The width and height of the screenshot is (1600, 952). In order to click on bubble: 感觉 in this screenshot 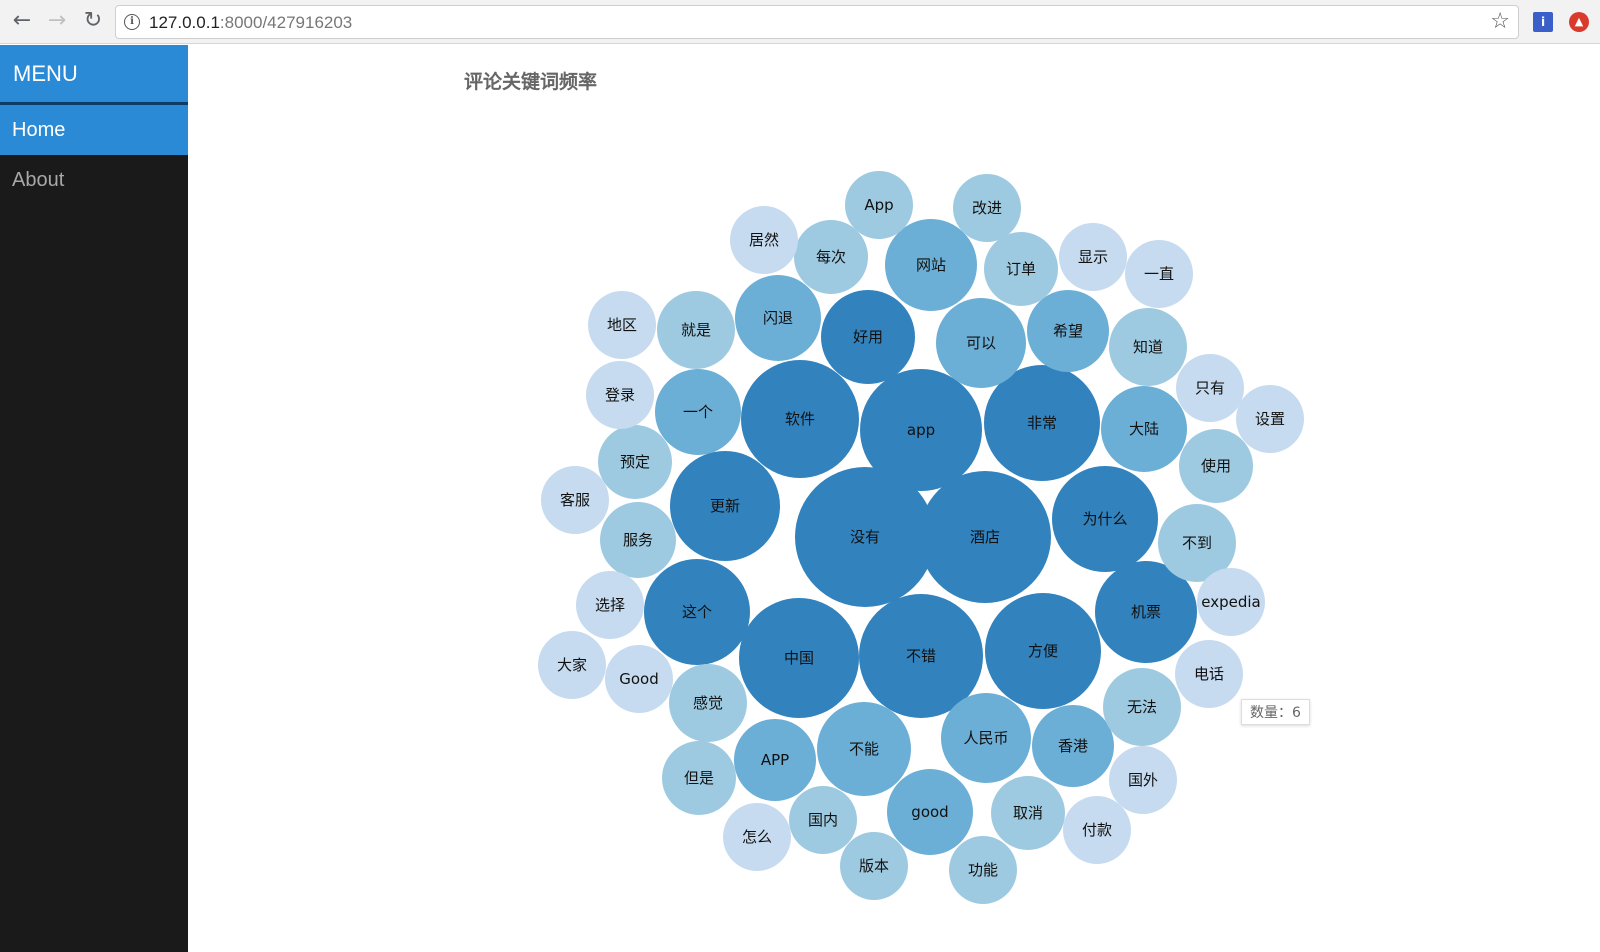, I will do `click(708, 703)`.